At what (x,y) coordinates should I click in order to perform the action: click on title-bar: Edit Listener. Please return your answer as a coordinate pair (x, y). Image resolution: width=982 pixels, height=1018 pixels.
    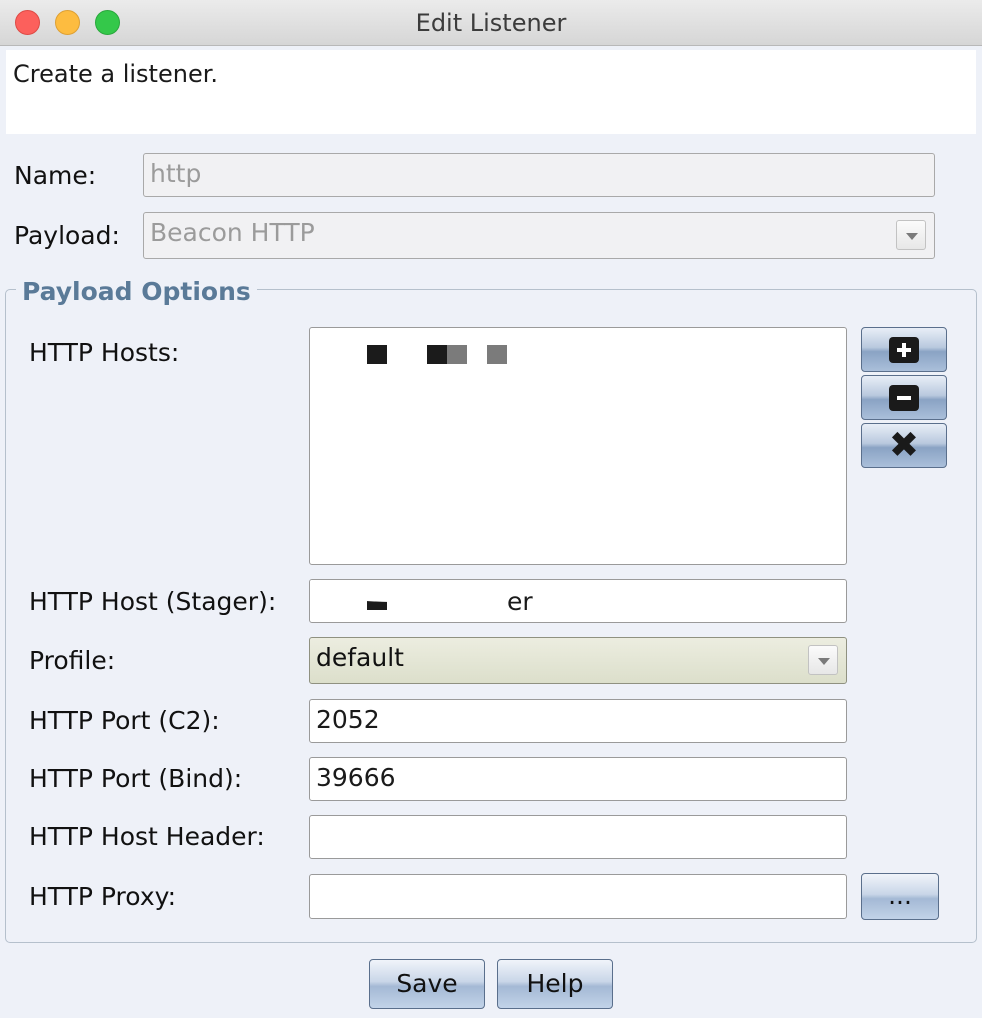
    Looking at the image, I should click on (491, 23).